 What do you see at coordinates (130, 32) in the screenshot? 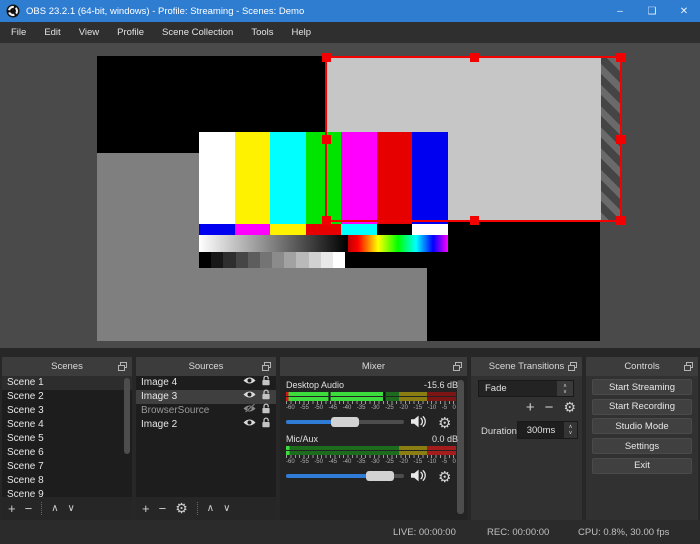
I see `menu-item-profile: Profile` at bounding box center [130, 32].